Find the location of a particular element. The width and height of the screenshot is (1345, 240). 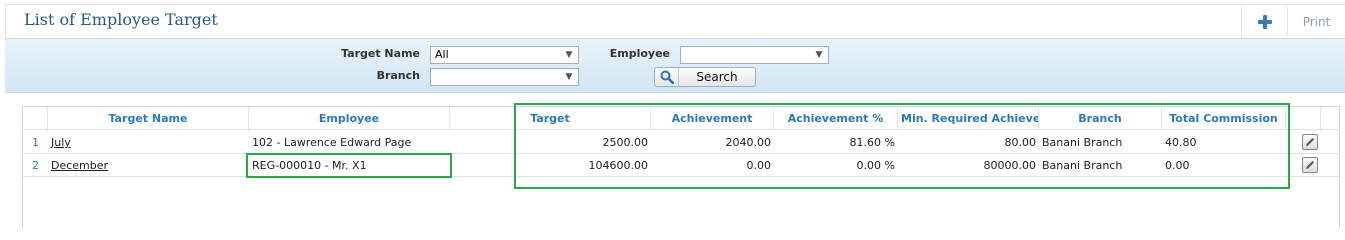

achievement-cell: 2040.00 is located at coordinates (748, 142).